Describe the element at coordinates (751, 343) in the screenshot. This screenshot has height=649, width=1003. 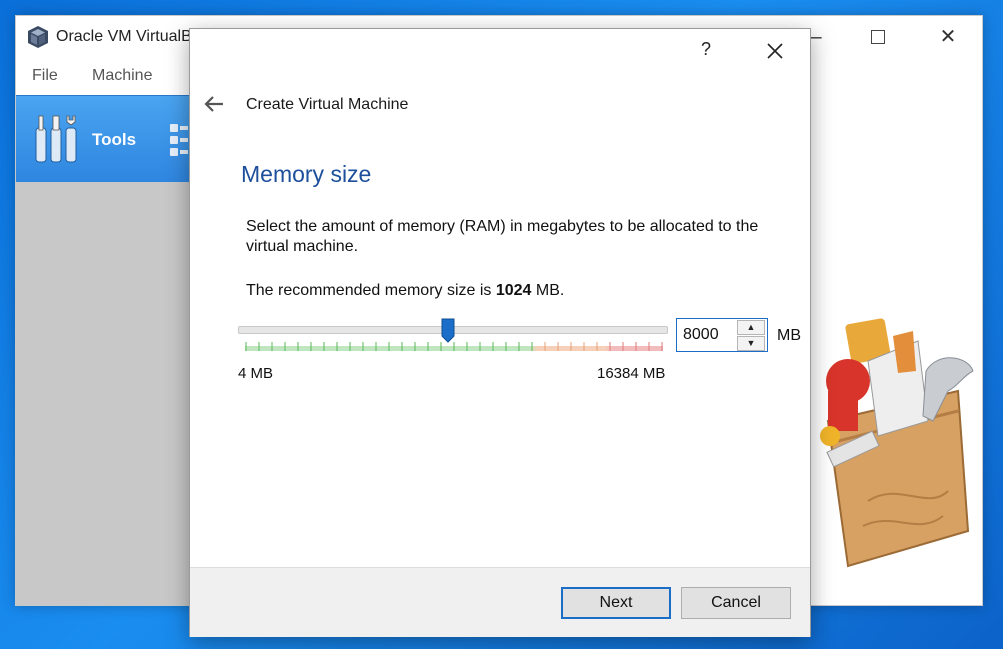
I see `spin-down-button: ▼` at that location.